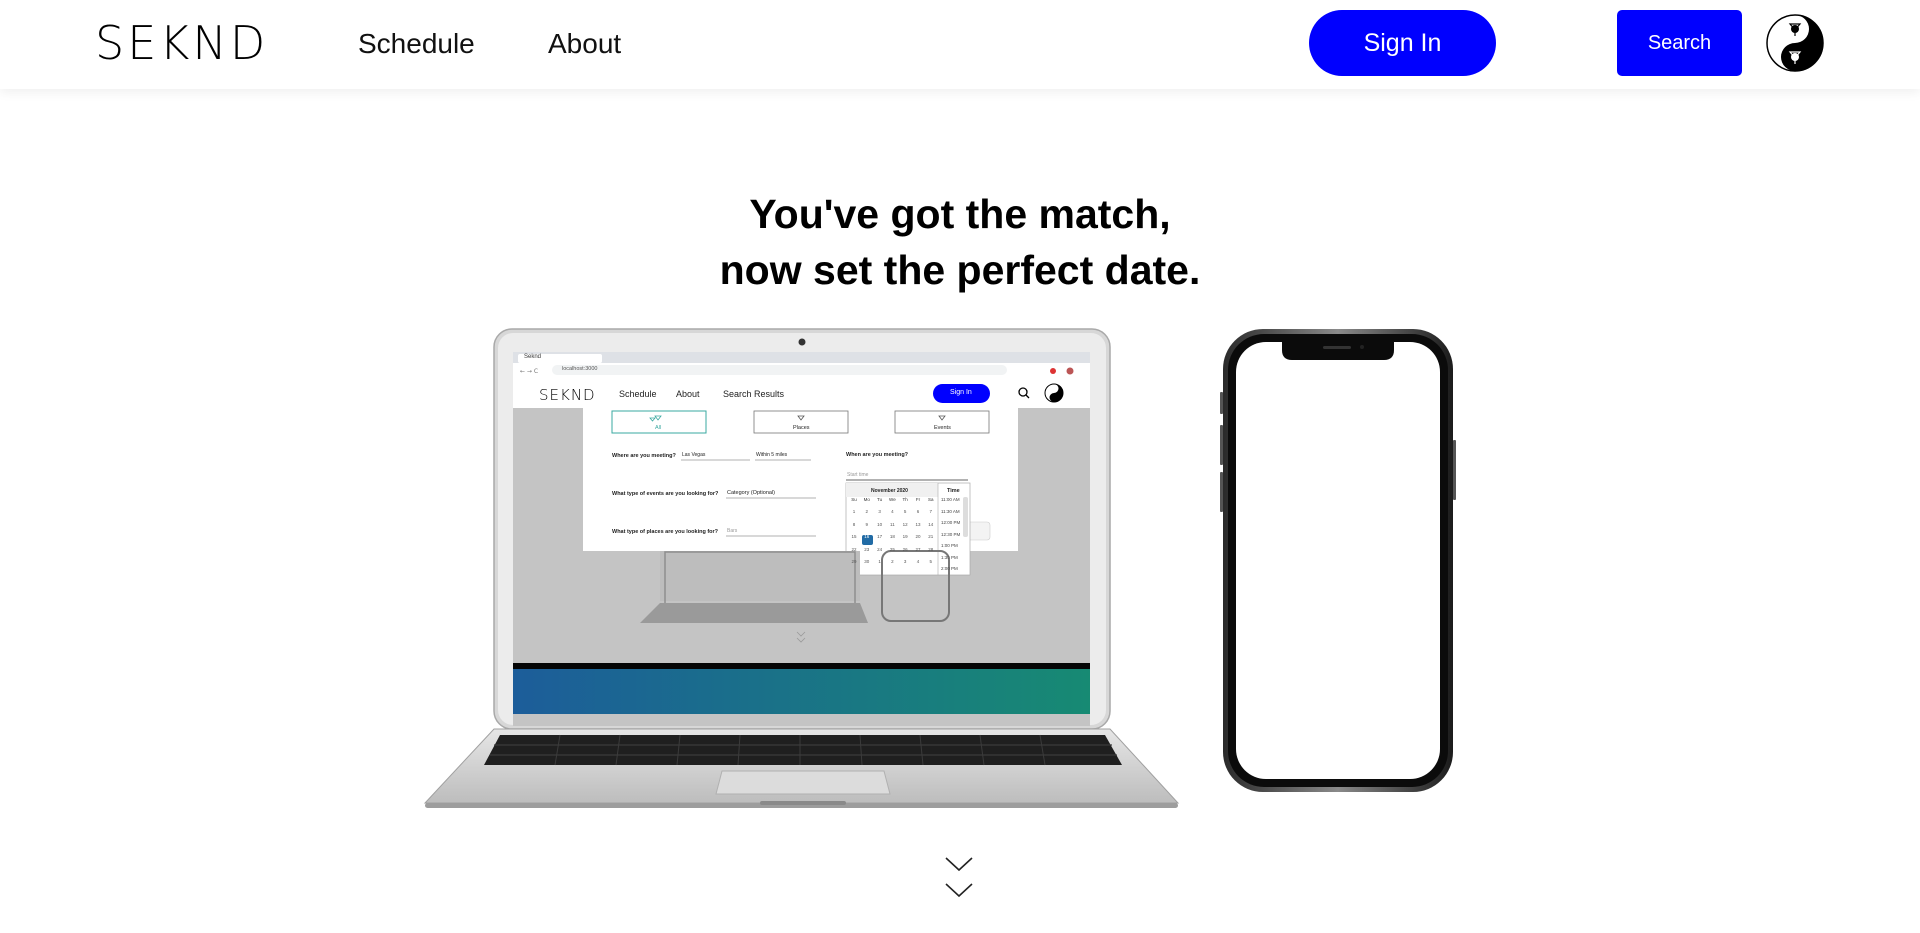  What do you see at coordinates (854, 499) in the screenshot?
I see `mini-calendar-weekday: Su` at bounding box center [854, 499].